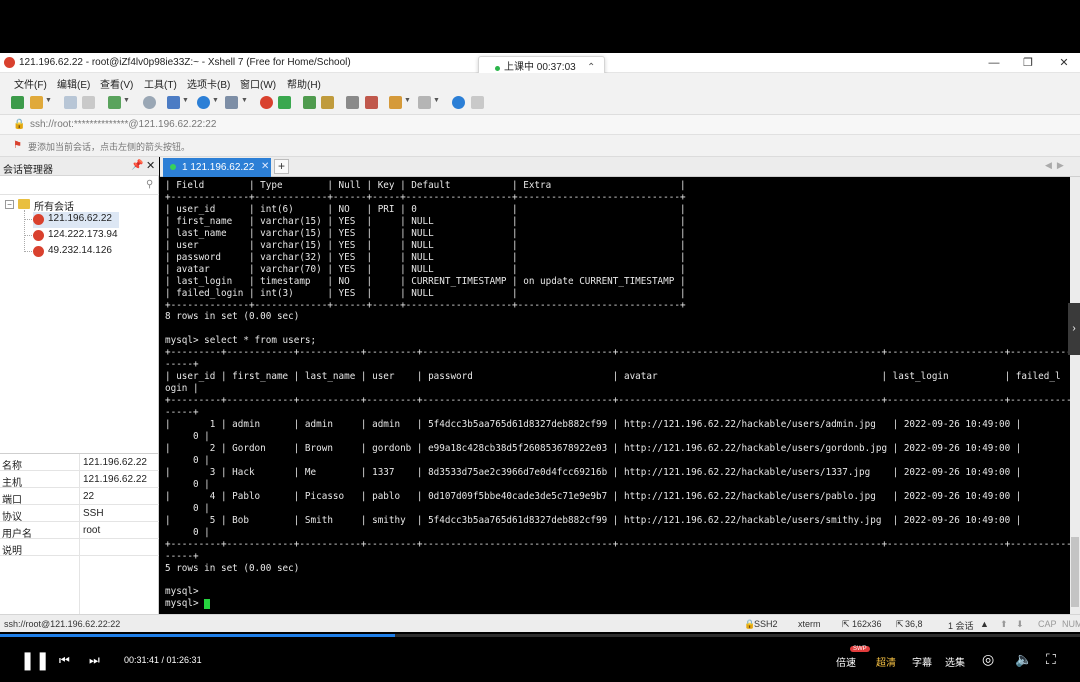  What do you see at coordinates (265, 166) in the screenshot?
I see `close-tab-icon: ✕` at bounding box center [265, 166].